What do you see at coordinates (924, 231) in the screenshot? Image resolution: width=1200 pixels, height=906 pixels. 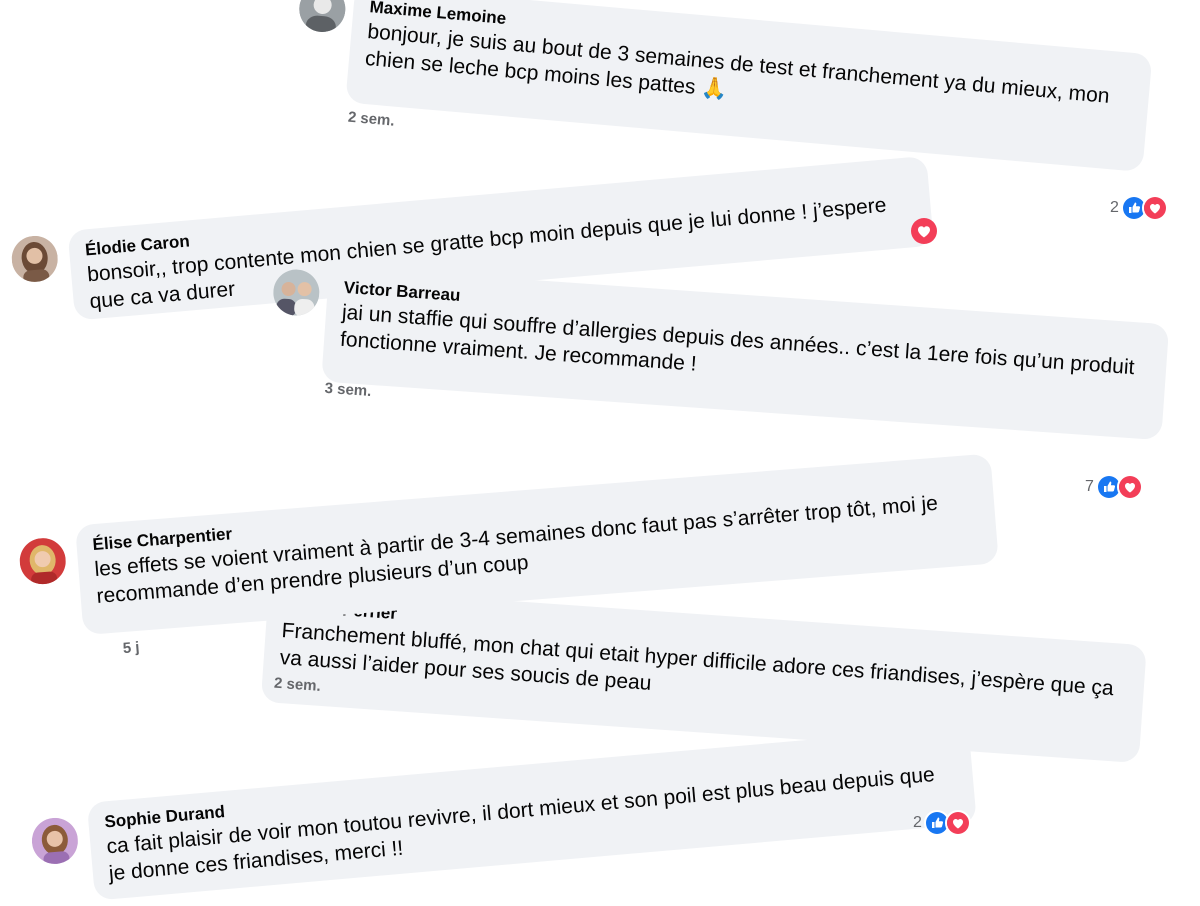 I see `love-reaction` at bounding box center [924, 231].